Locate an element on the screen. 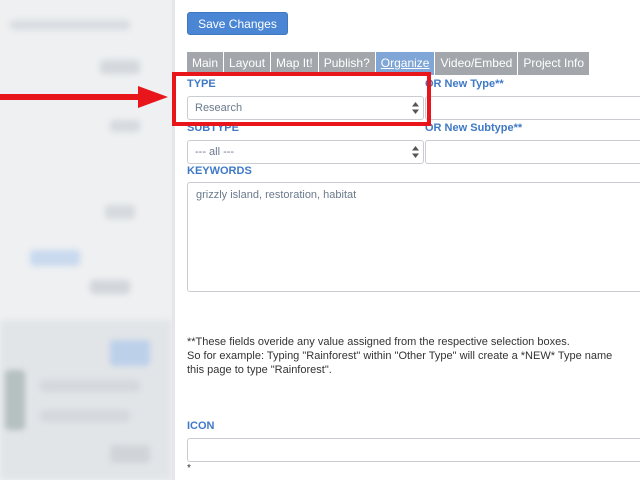  icon-input is located at coordinates (413, 450).